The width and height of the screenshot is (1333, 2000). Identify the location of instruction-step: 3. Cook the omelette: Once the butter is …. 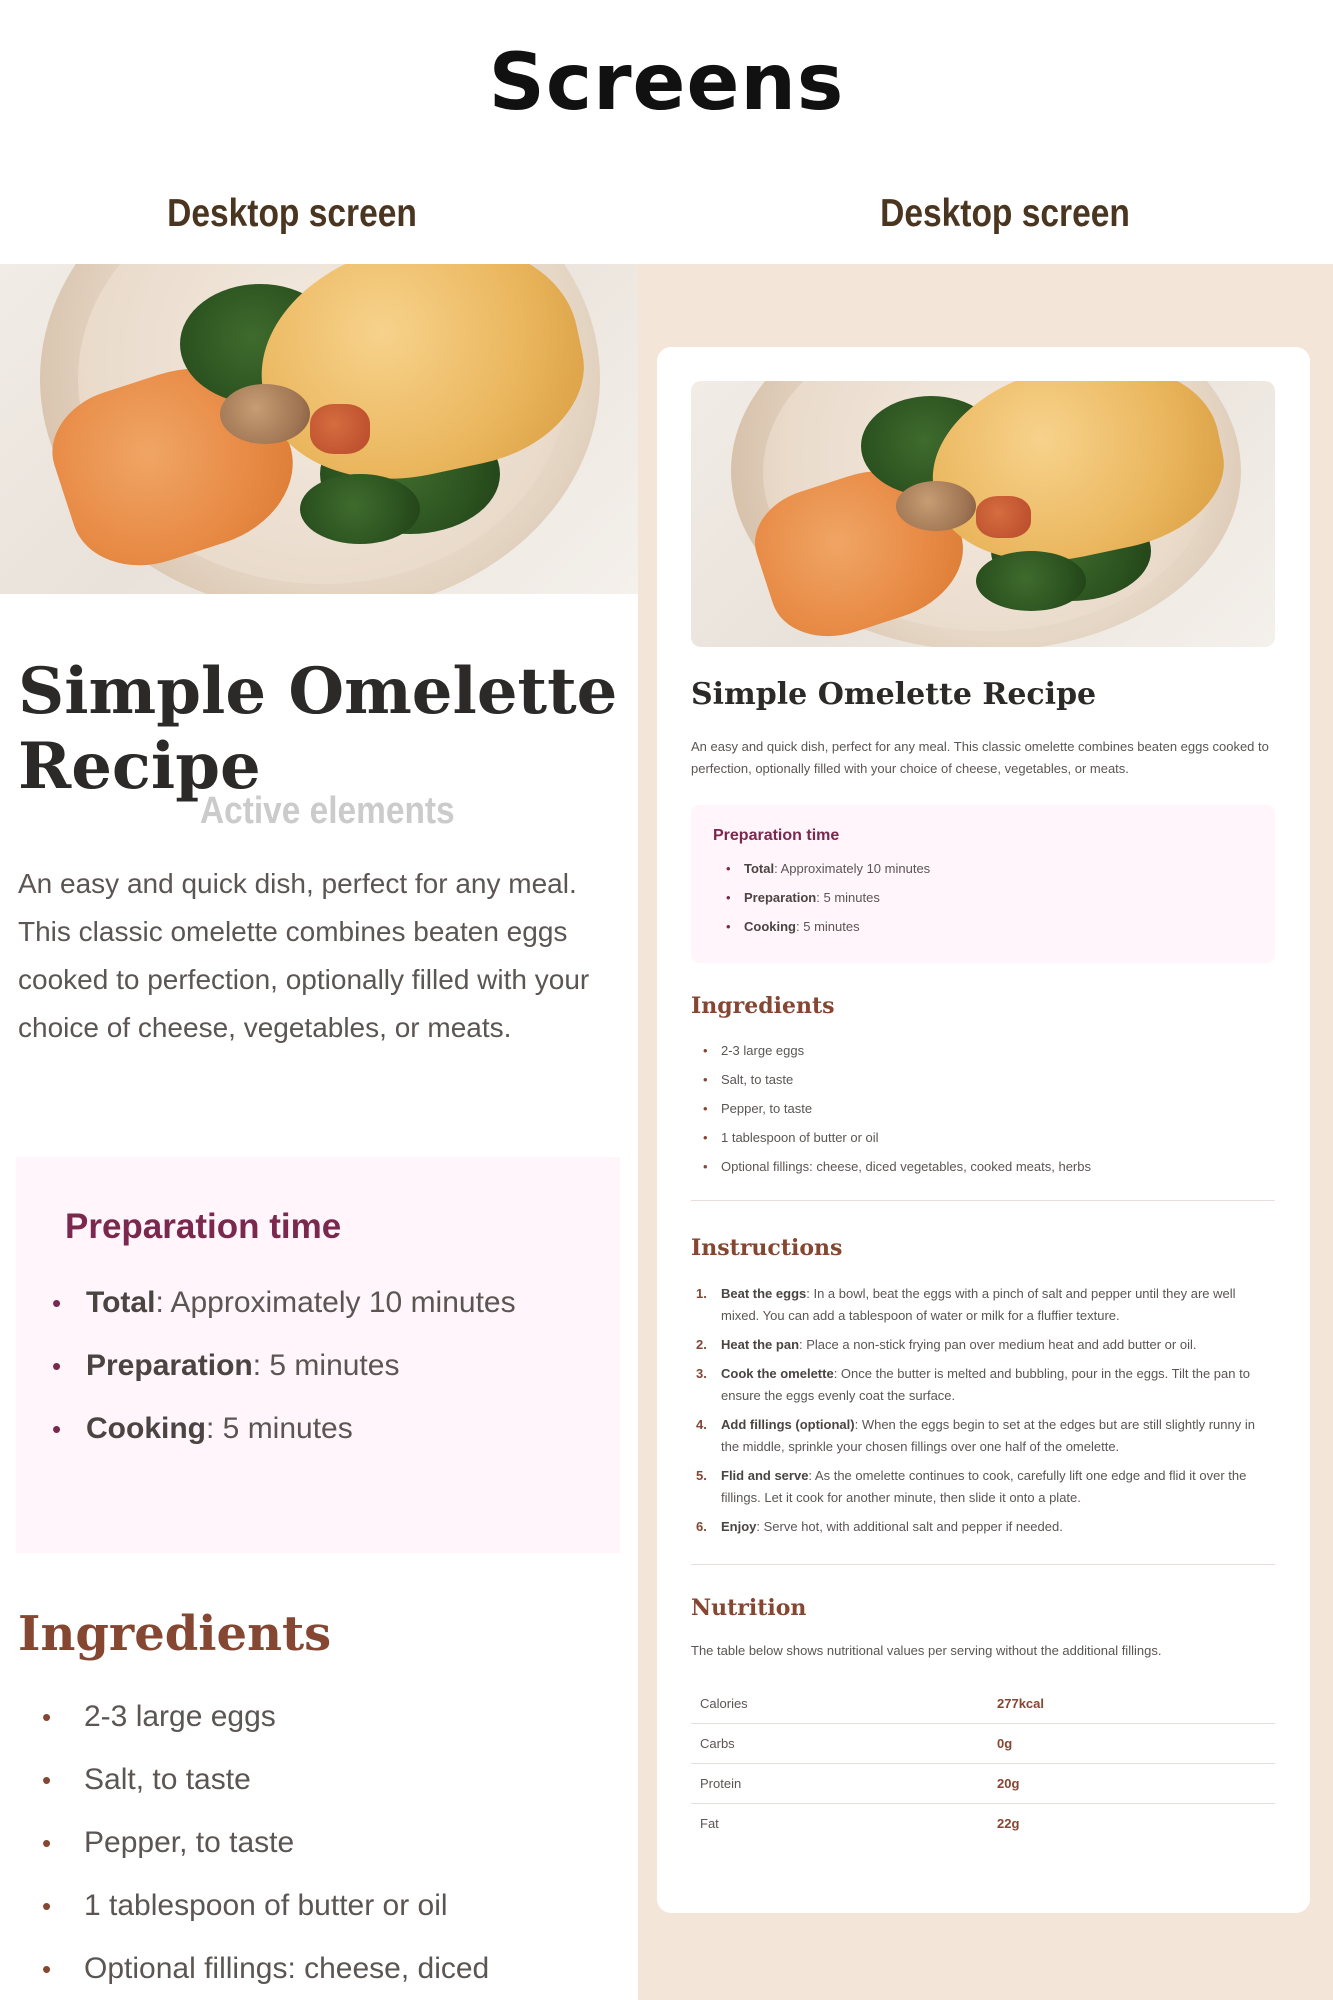
(973, 1384).